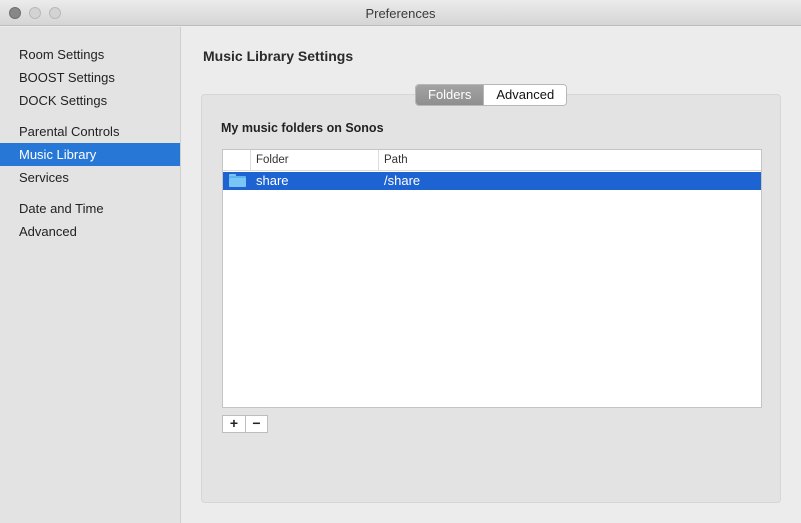  I want to click on table-header: Folder Path, so click(492, 160).